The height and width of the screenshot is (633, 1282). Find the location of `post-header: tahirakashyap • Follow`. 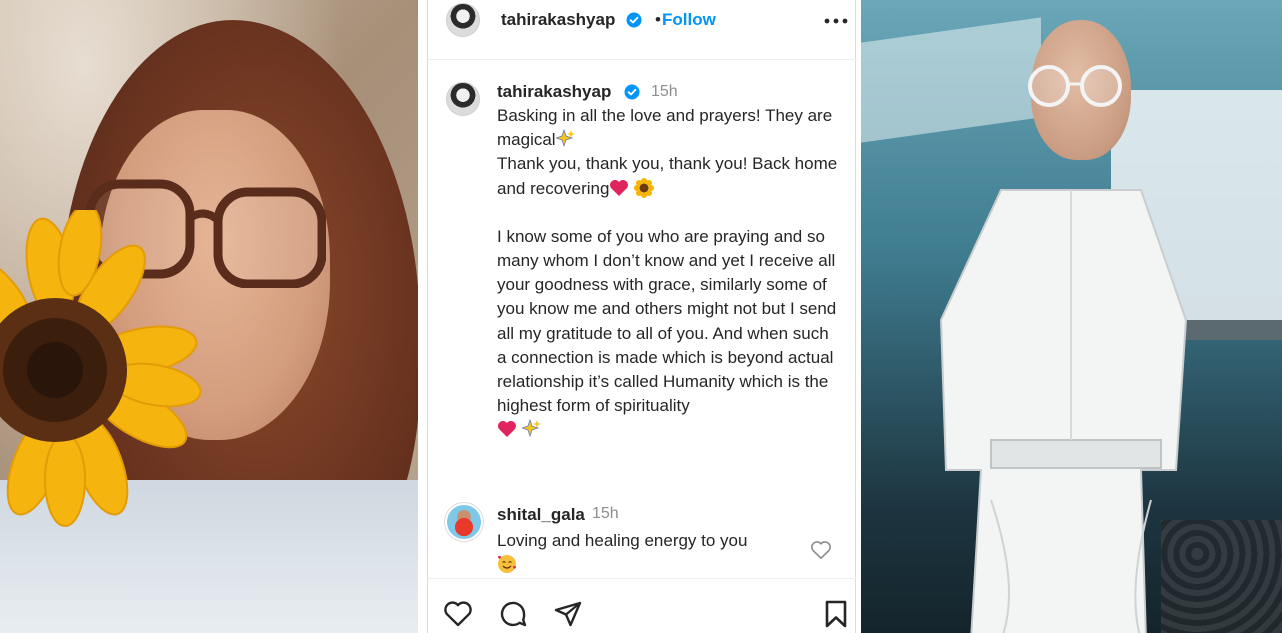

post-header: tahirakashyap • Follow is located at coordinates (642, 30).